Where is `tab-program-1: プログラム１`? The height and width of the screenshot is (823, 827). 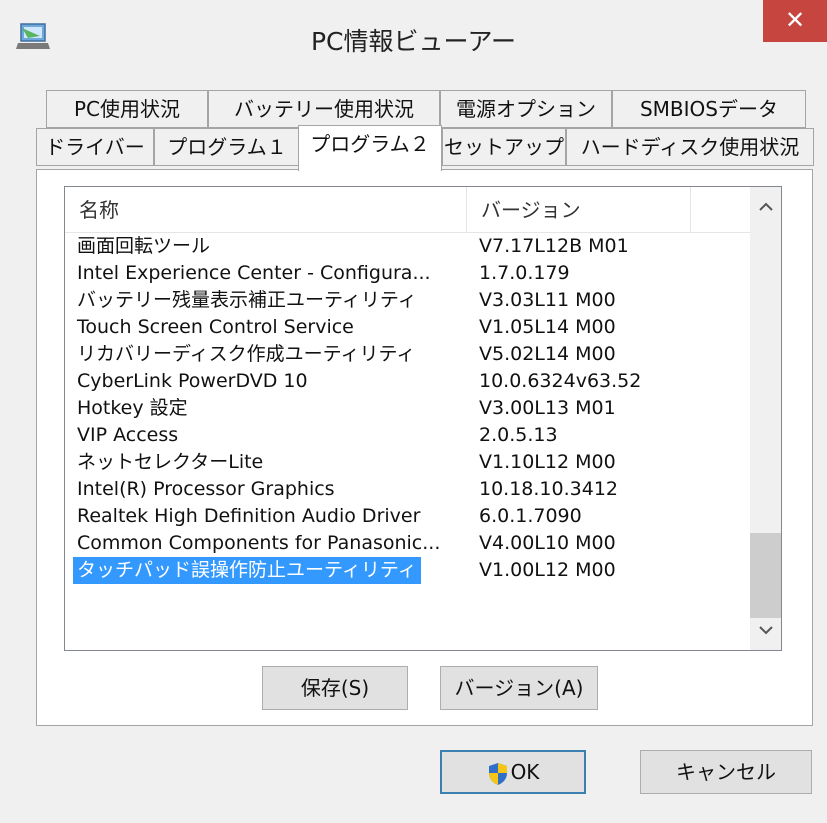 tab-program-1: プログラム１ is located at coordinates (227, 147).